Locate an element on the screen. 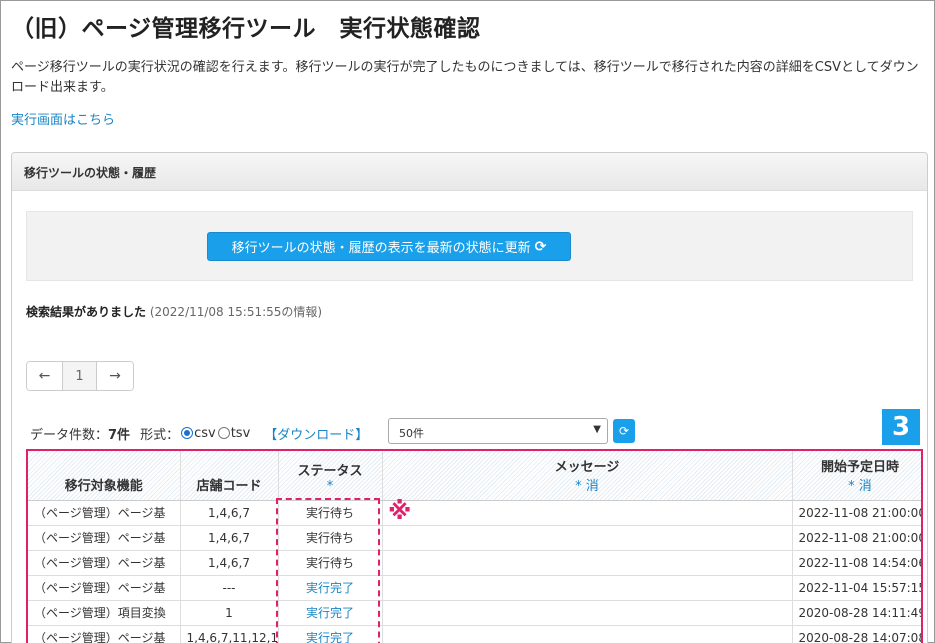 The height and width of the screenshot is (643, 935). cell-store: --- is located at coordinates (229, 588).